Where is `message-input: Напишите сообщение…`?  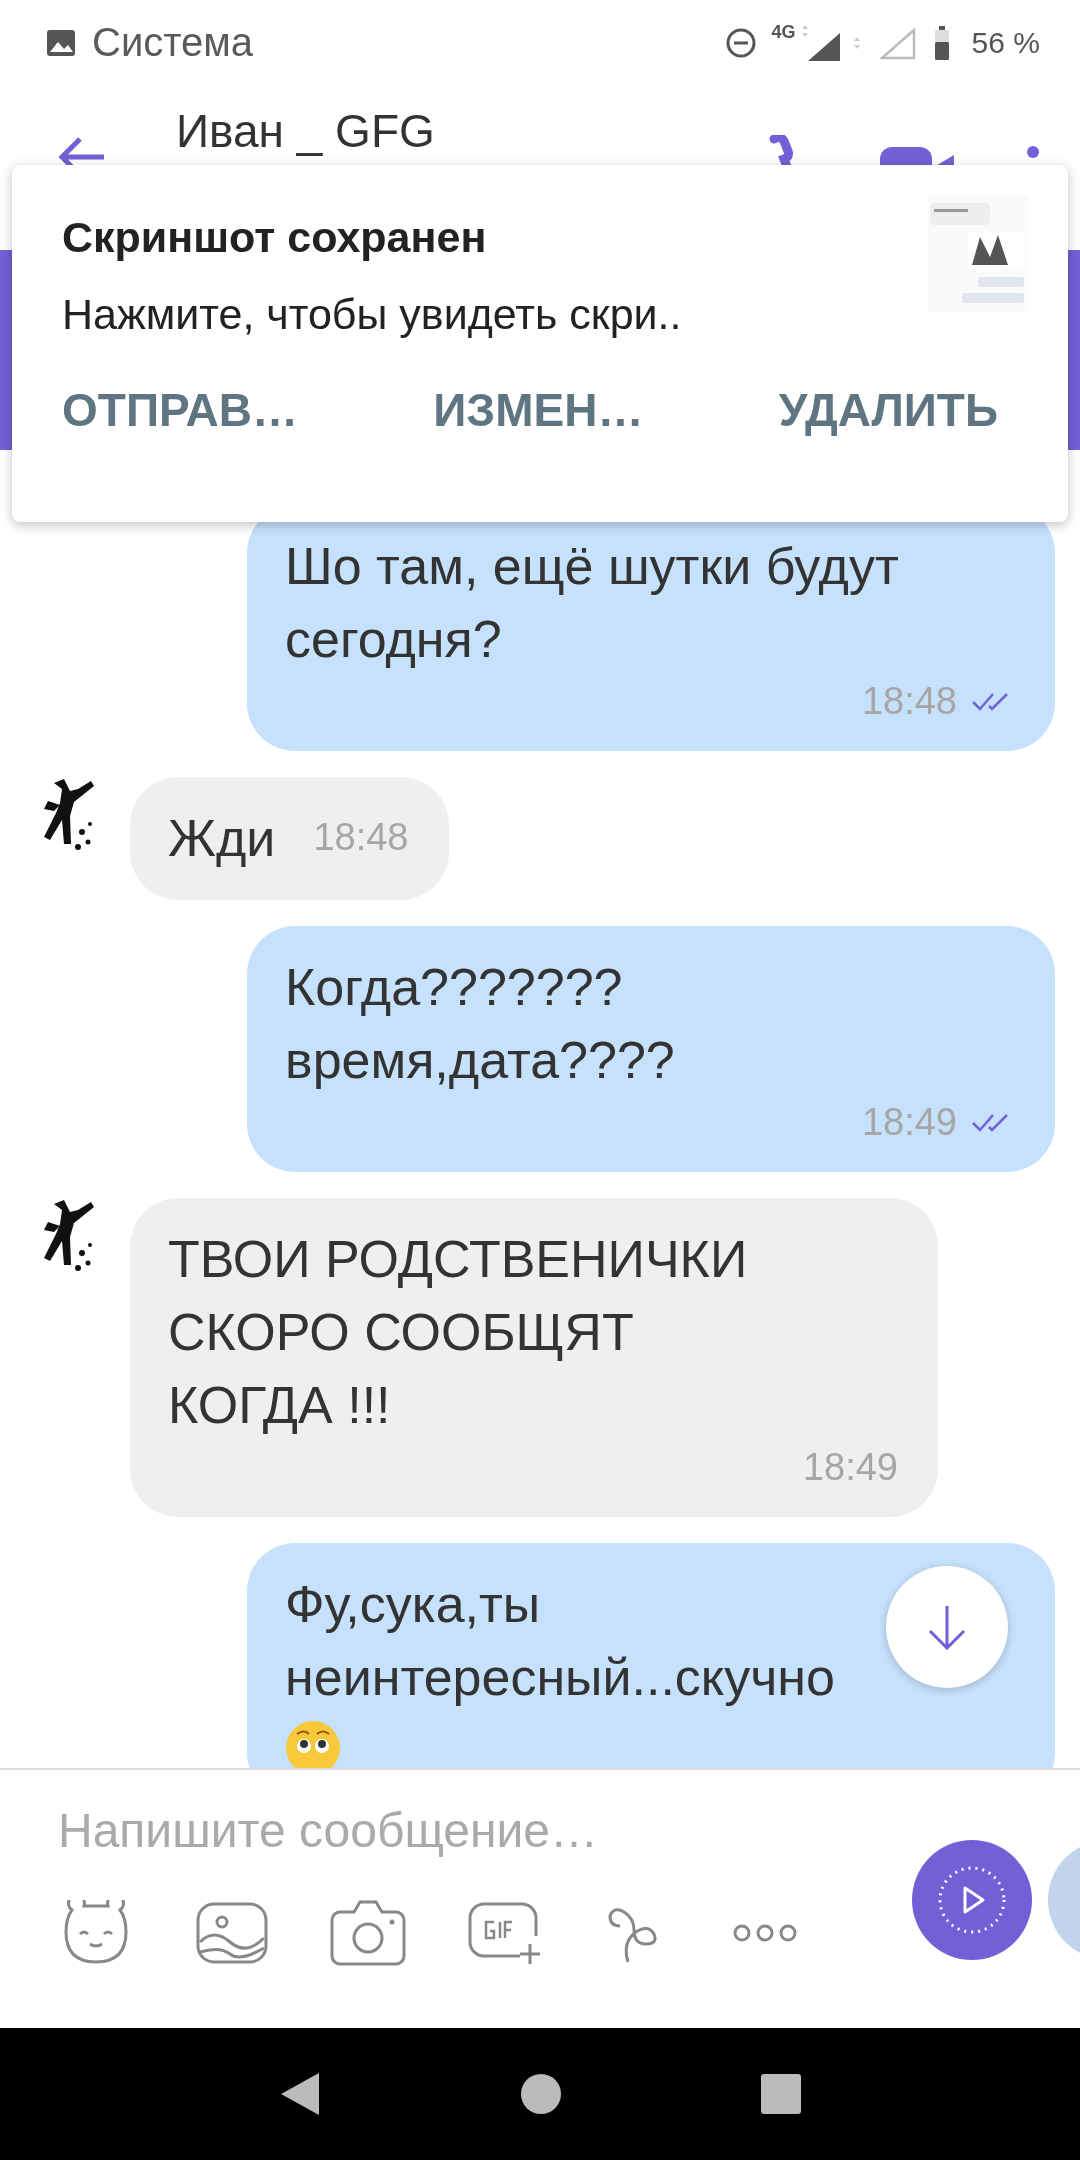
message-input: Напишите сообщение… is located at coordinates (418, 1830).